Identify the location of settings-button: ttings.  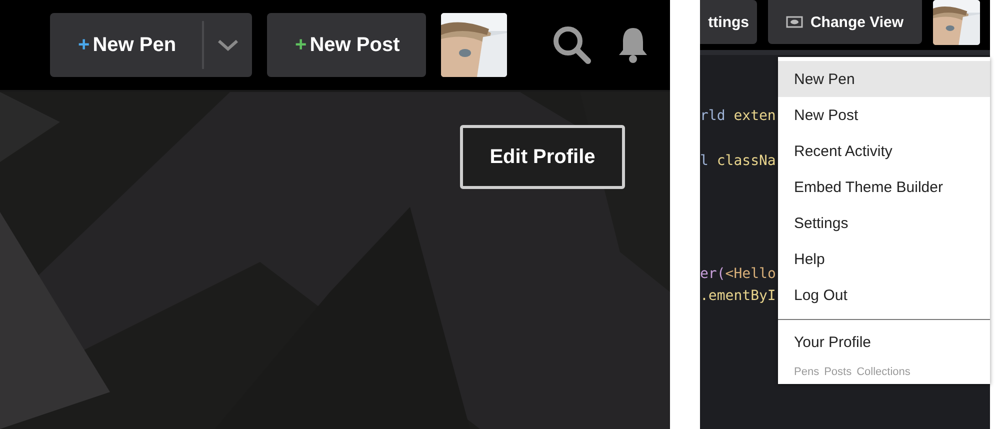
(728, 22).